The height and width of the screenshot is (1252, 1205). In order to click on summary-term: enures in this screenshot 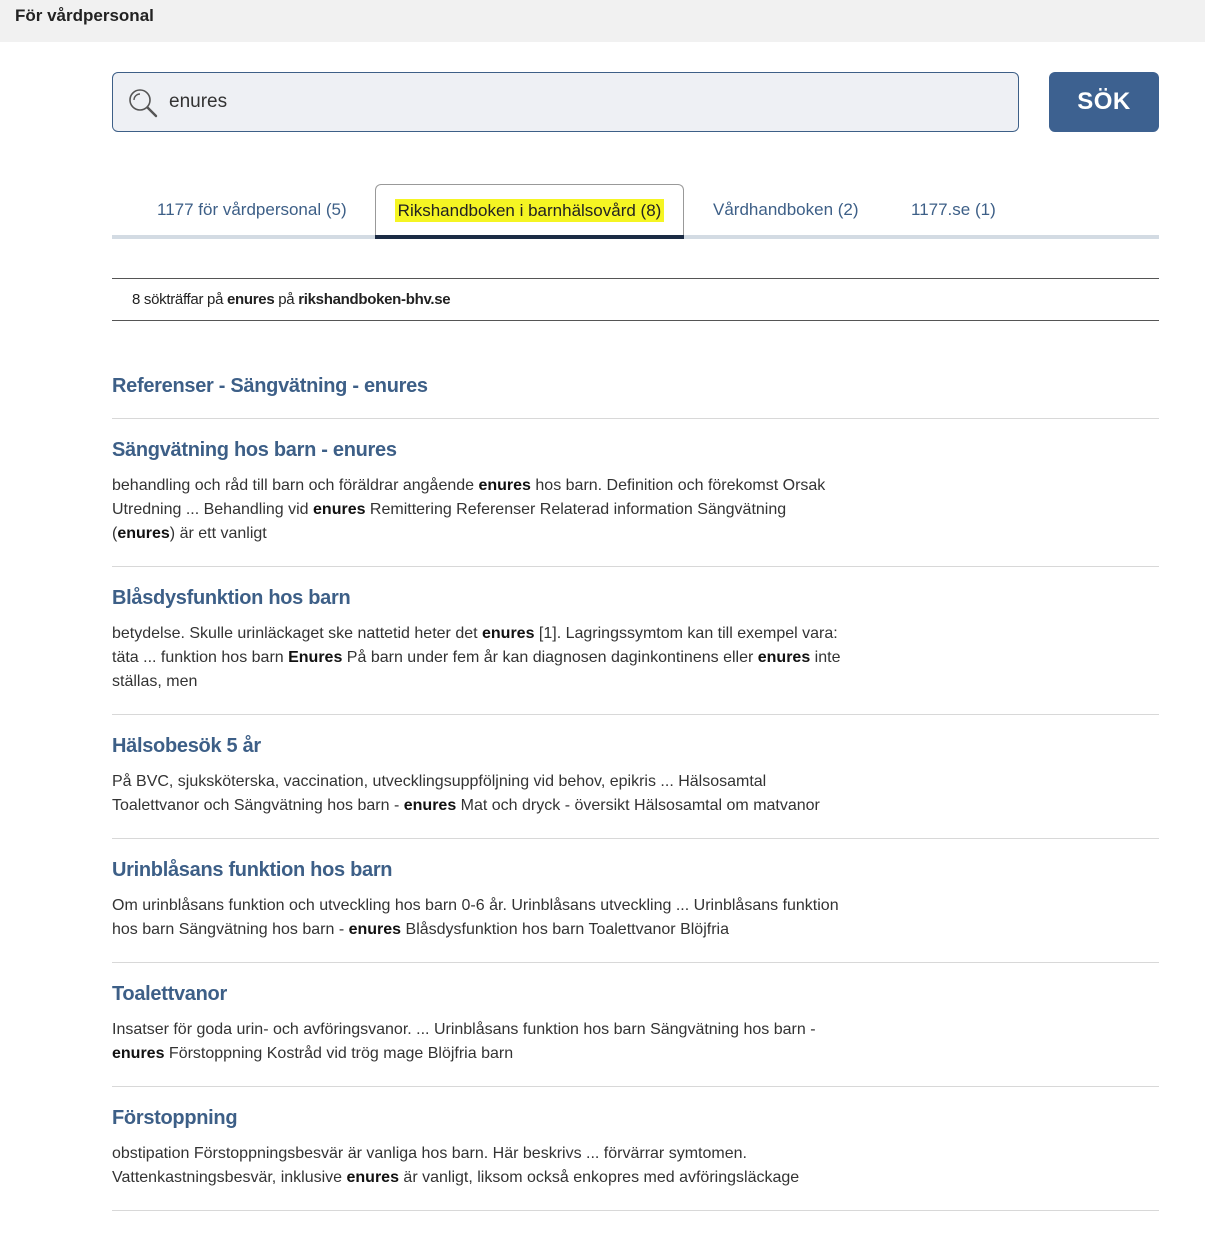, I will do `click(251, 299)`.